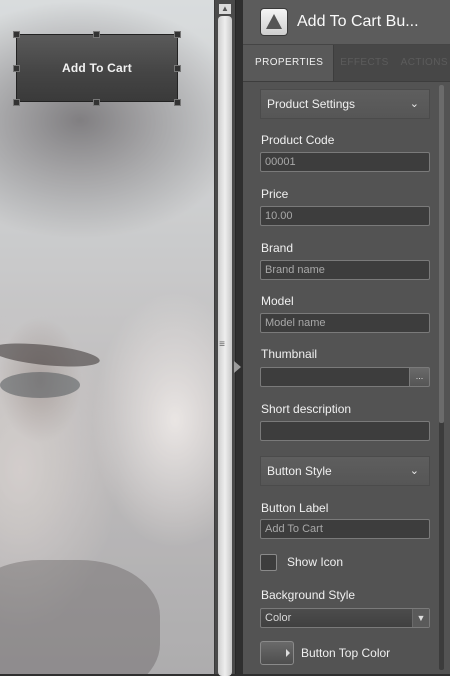  What do you see at coordinates (289, 63) in the screenshot?
I see `tab-properties: PROPERTIES` at bounding box center [289, 63].